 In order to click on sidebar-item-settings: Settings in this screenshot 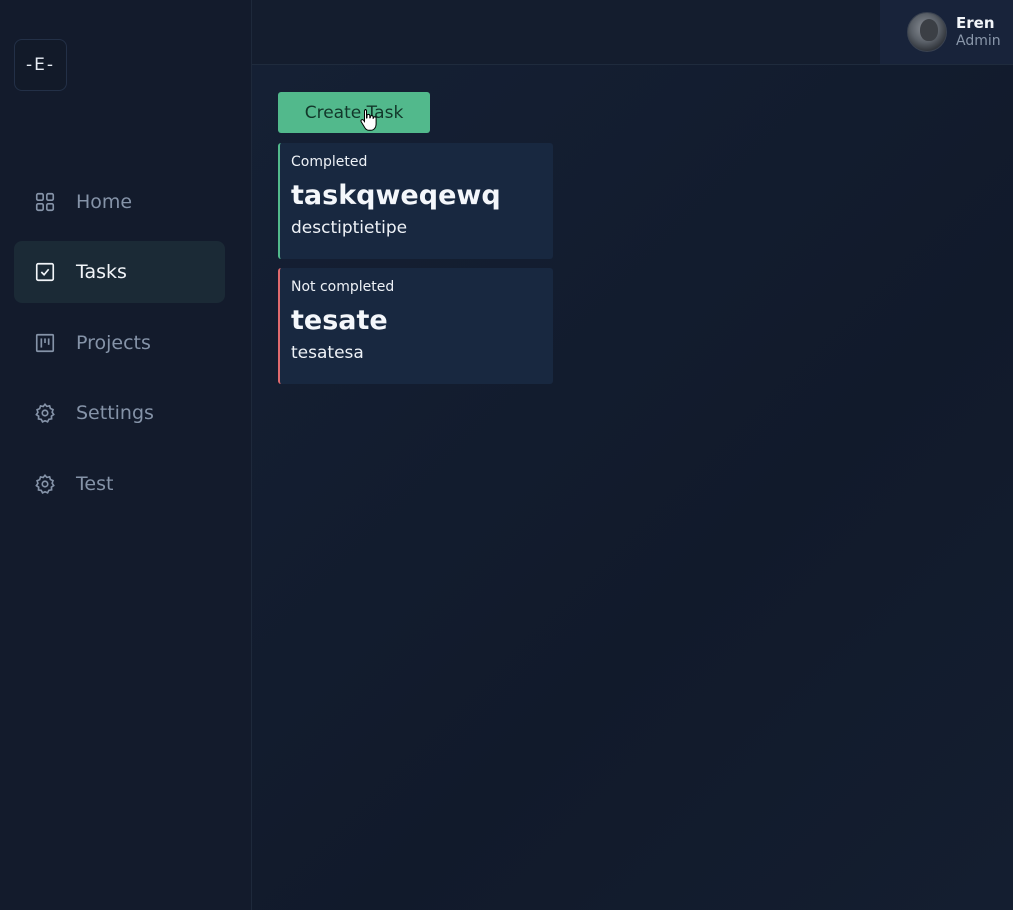, I will do `click(119, 413)`.